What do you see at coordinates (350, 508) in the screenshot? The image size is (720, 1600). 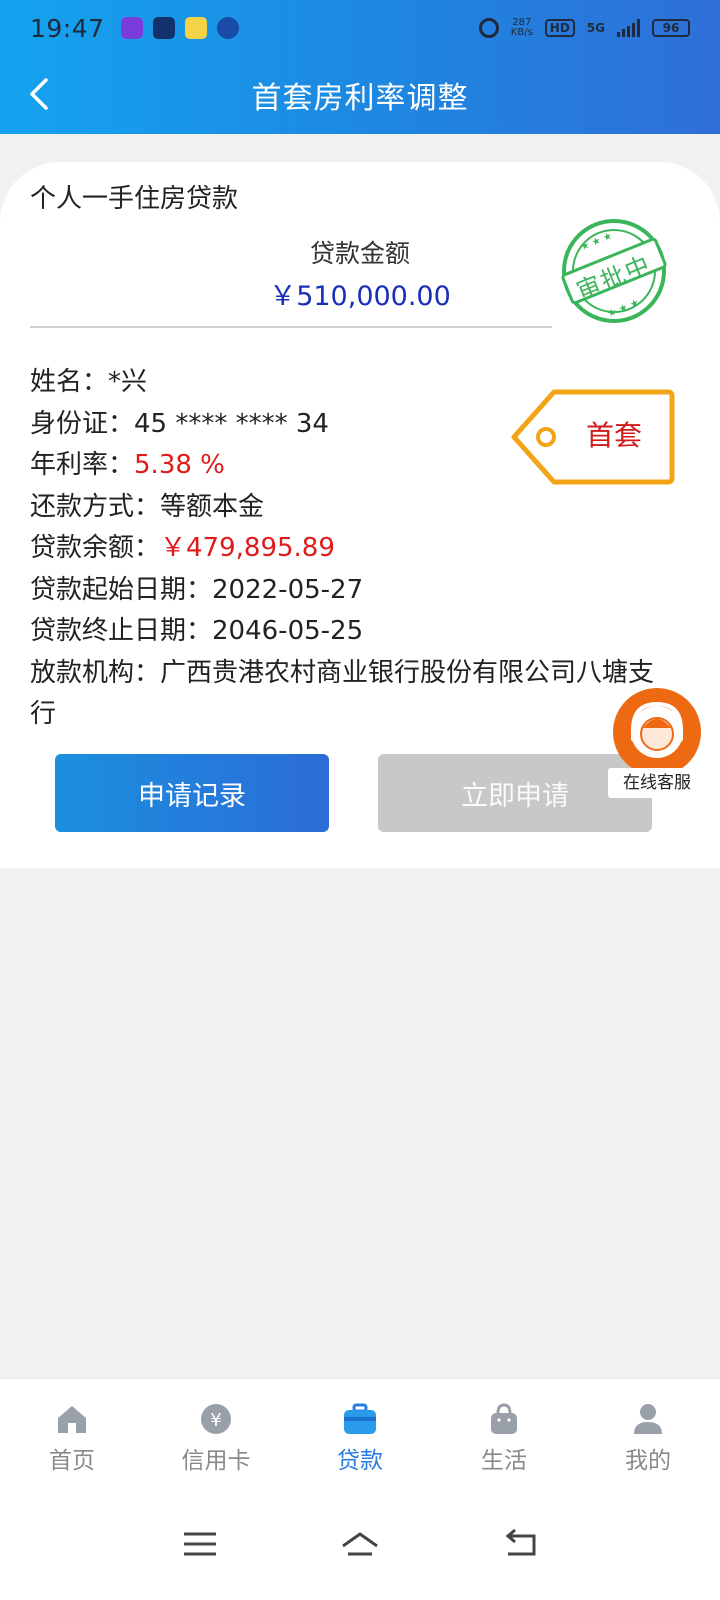 I see `info-row-repayment: 还款方式：等额本金` at bounding box center [350, 508].